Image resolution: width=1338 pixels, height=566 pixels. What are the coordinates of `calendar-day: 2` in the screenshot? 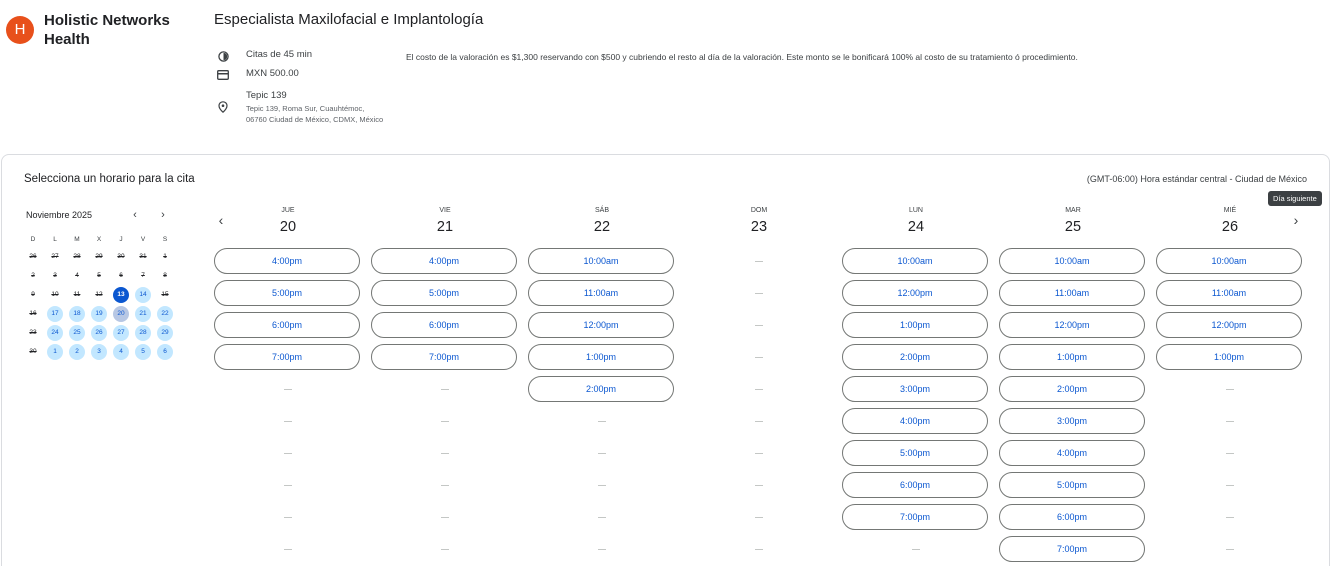 It's located at (77, 351).